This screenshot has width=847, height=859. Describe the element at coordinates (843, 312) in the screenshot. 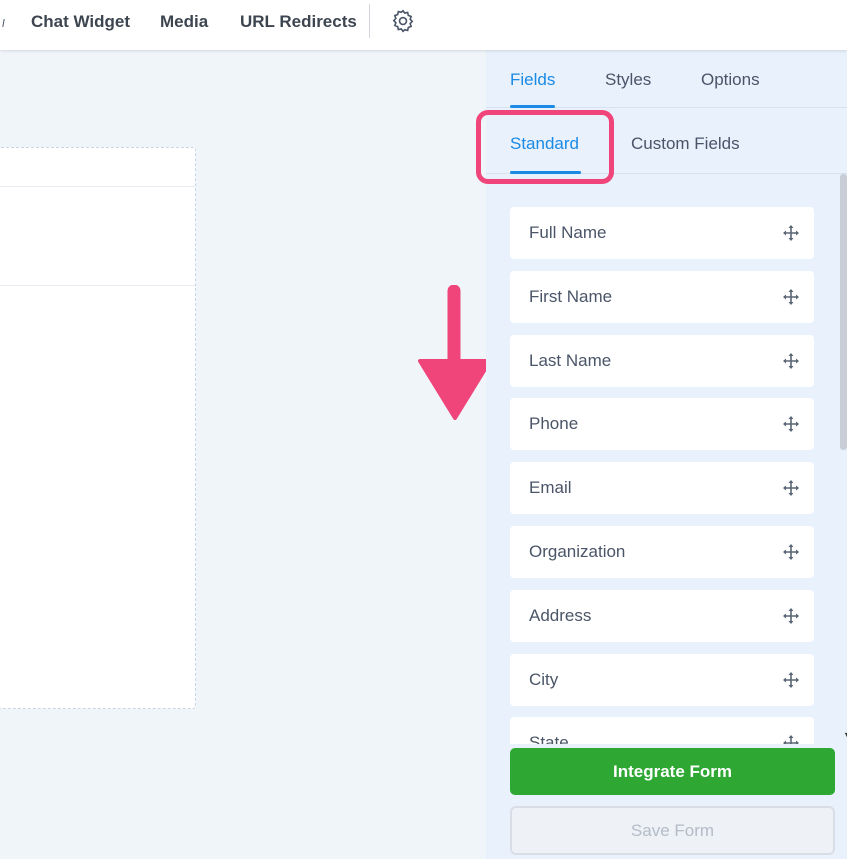

I see `fields-scrollbar` at that location.